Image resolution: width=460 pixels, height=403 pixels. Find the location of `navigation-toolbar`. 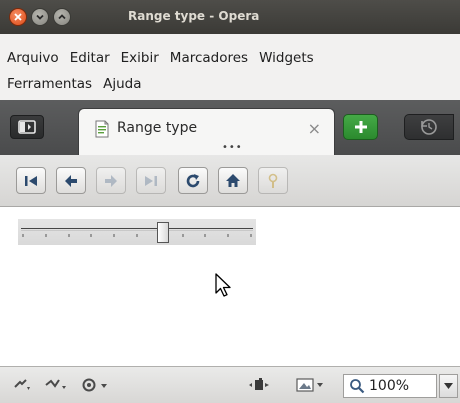

navigation-toolbar is located at coordinates (230, 181).